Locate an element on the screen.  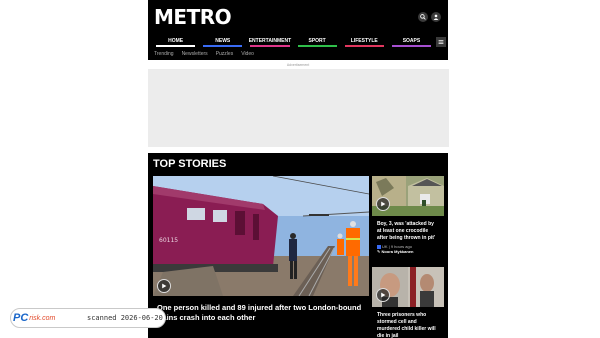
nav-lifestyle: LIFESTYLE is located at coordinates (364, 43).